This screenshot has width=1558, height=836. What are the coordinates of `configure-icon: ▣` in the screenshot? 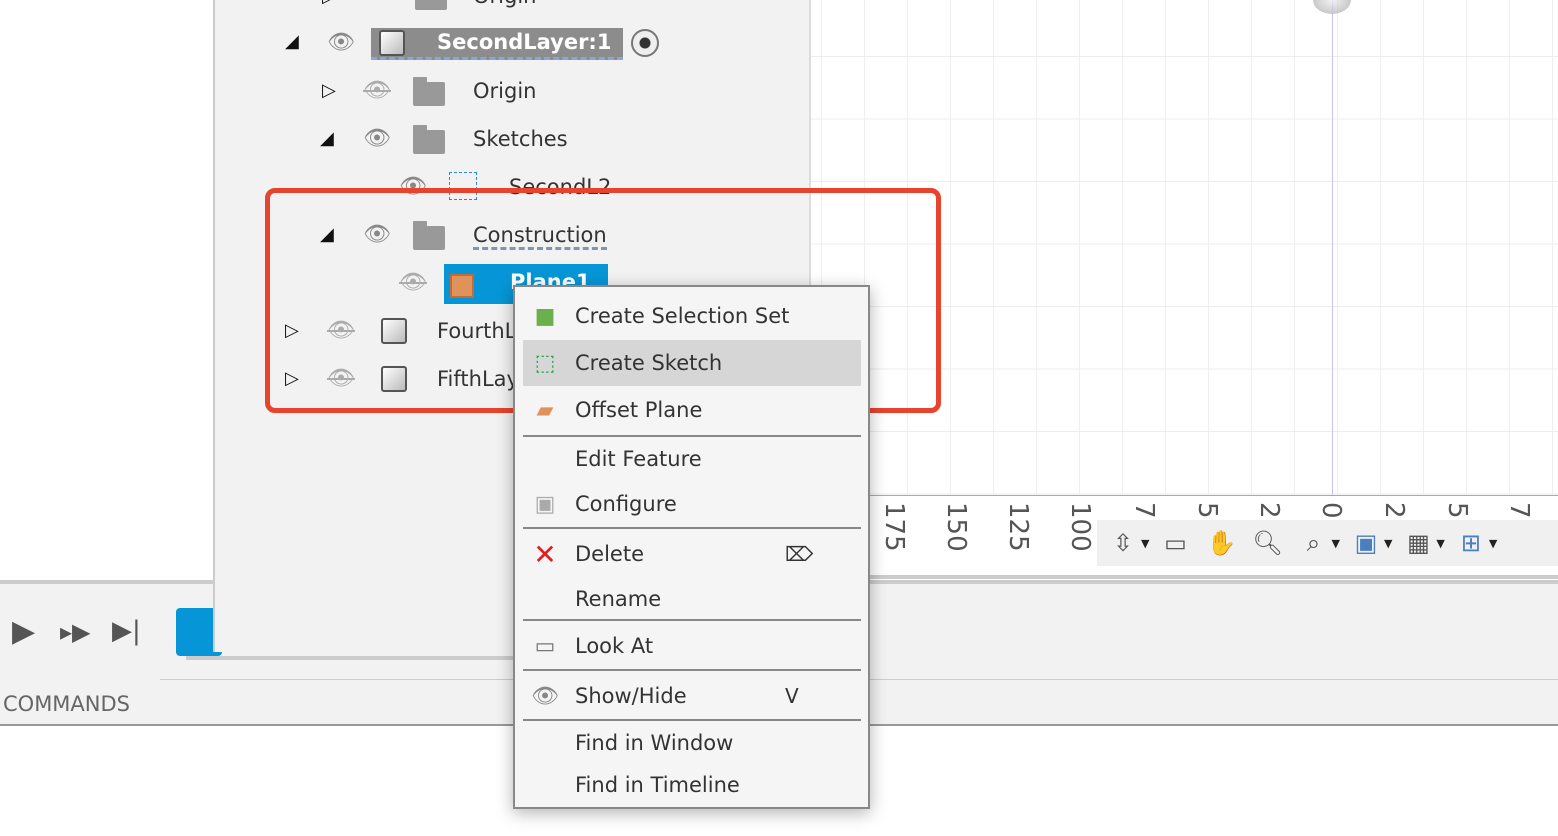 It's located at (545, 504).